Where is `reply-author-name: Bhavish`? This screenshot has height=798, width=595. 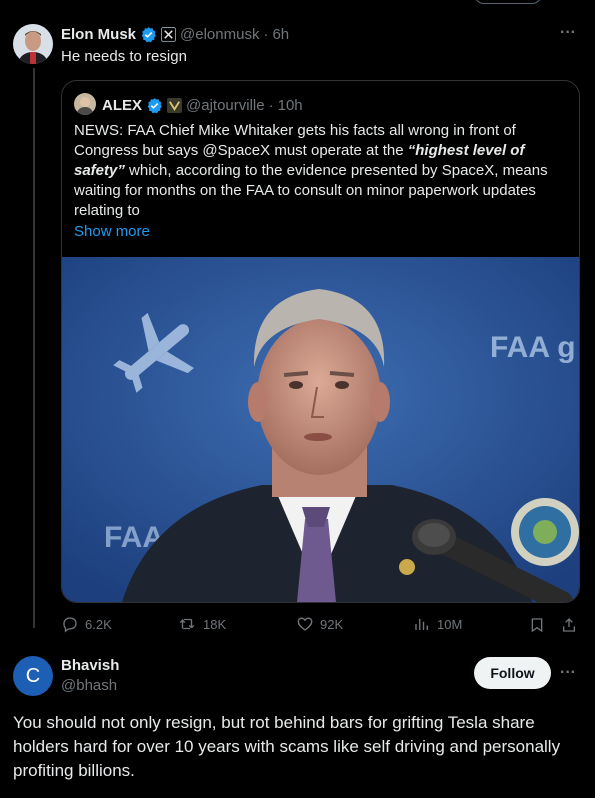 reply-author-name: Bhavish is located at coordinates (90, 665).